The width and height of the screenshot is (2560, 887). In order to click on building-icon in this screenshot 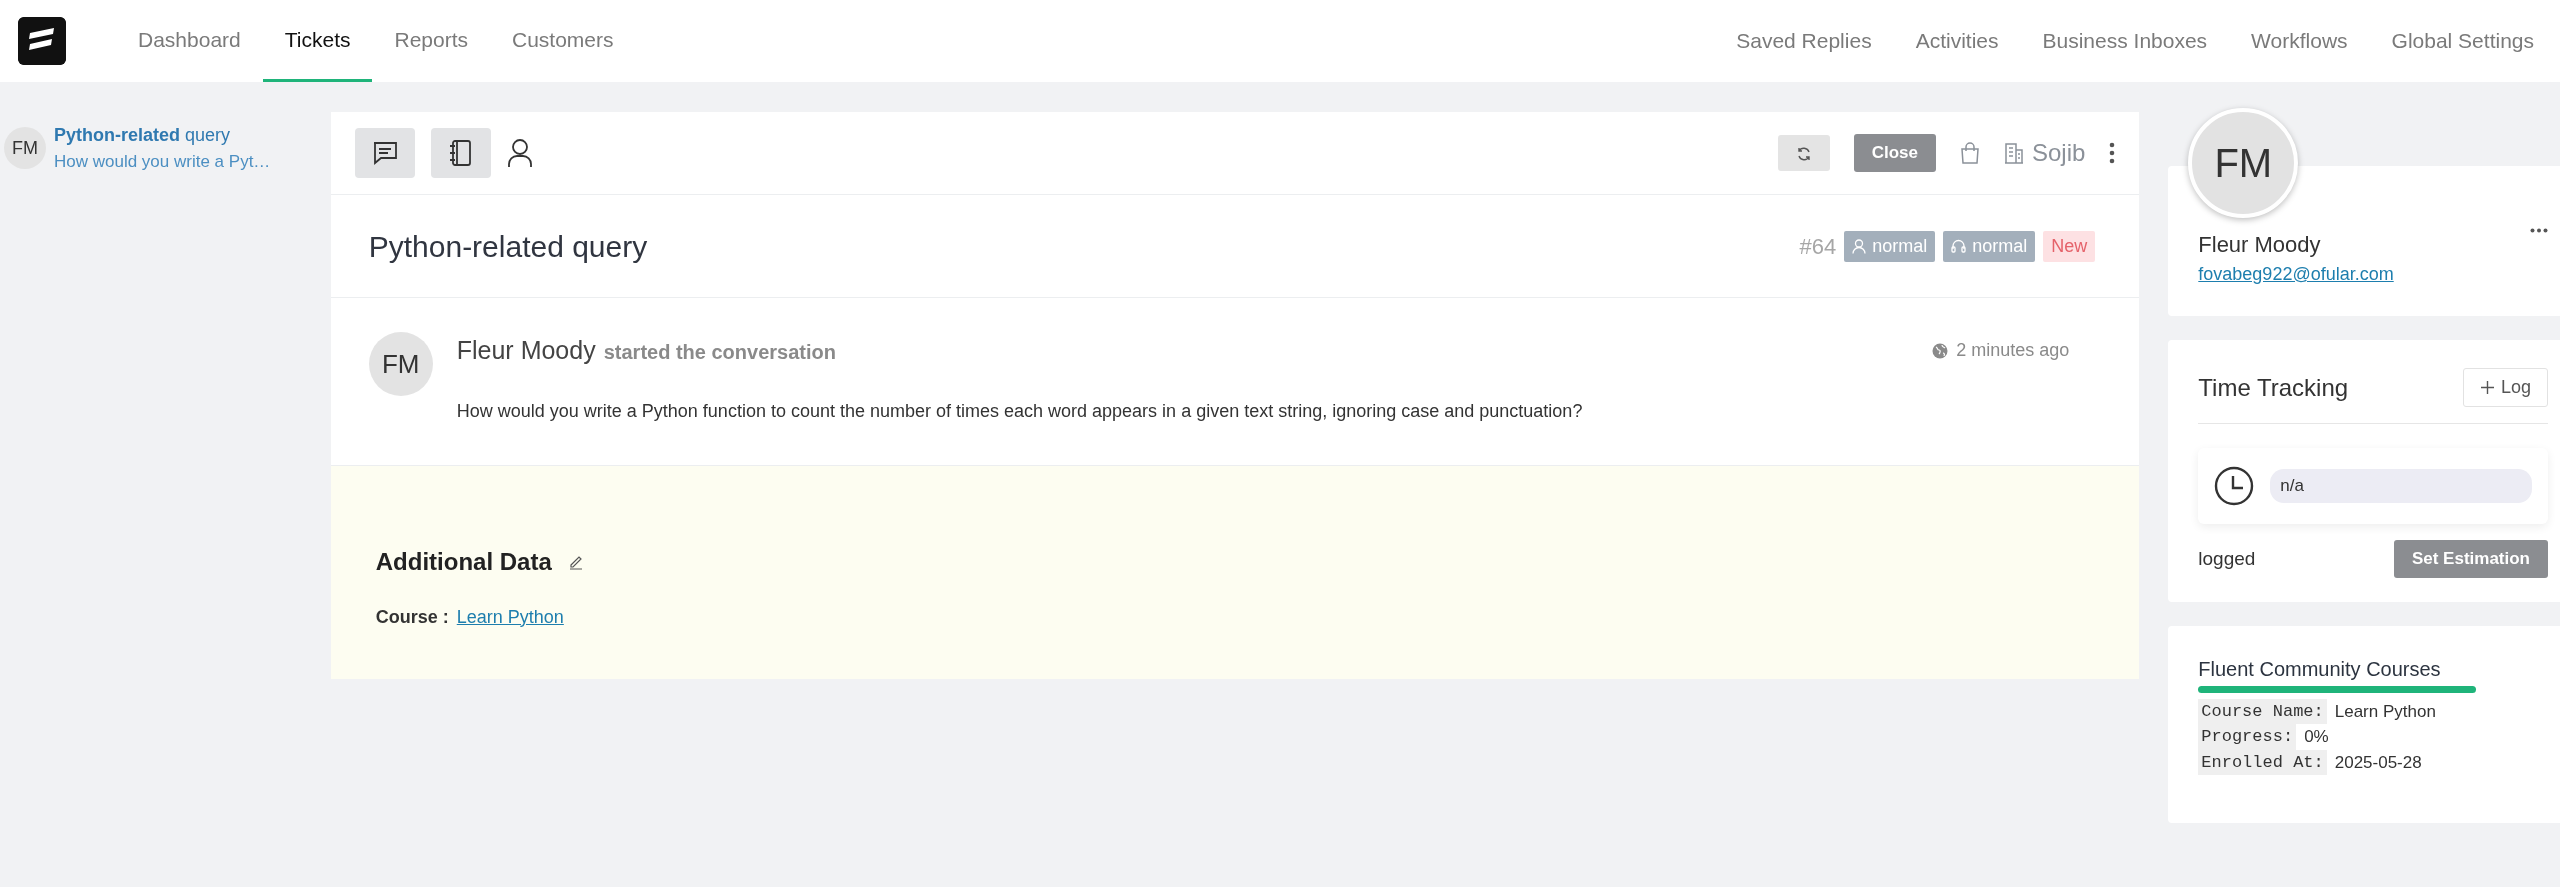, I will do `click(2013, 153)`.